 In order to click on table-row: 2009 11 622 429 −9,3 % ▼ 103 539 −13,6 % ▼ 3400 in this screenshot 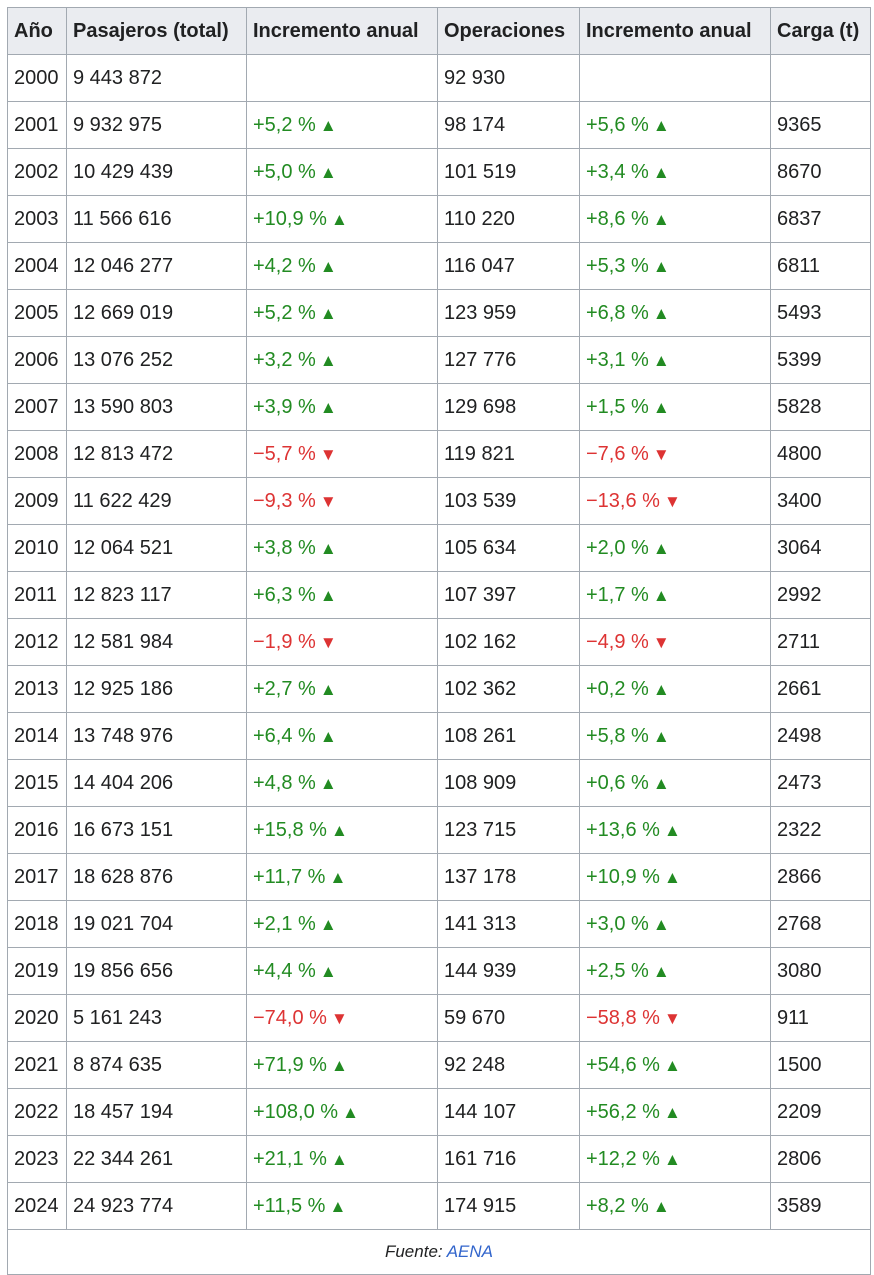, I will do `click(439, 501)`.